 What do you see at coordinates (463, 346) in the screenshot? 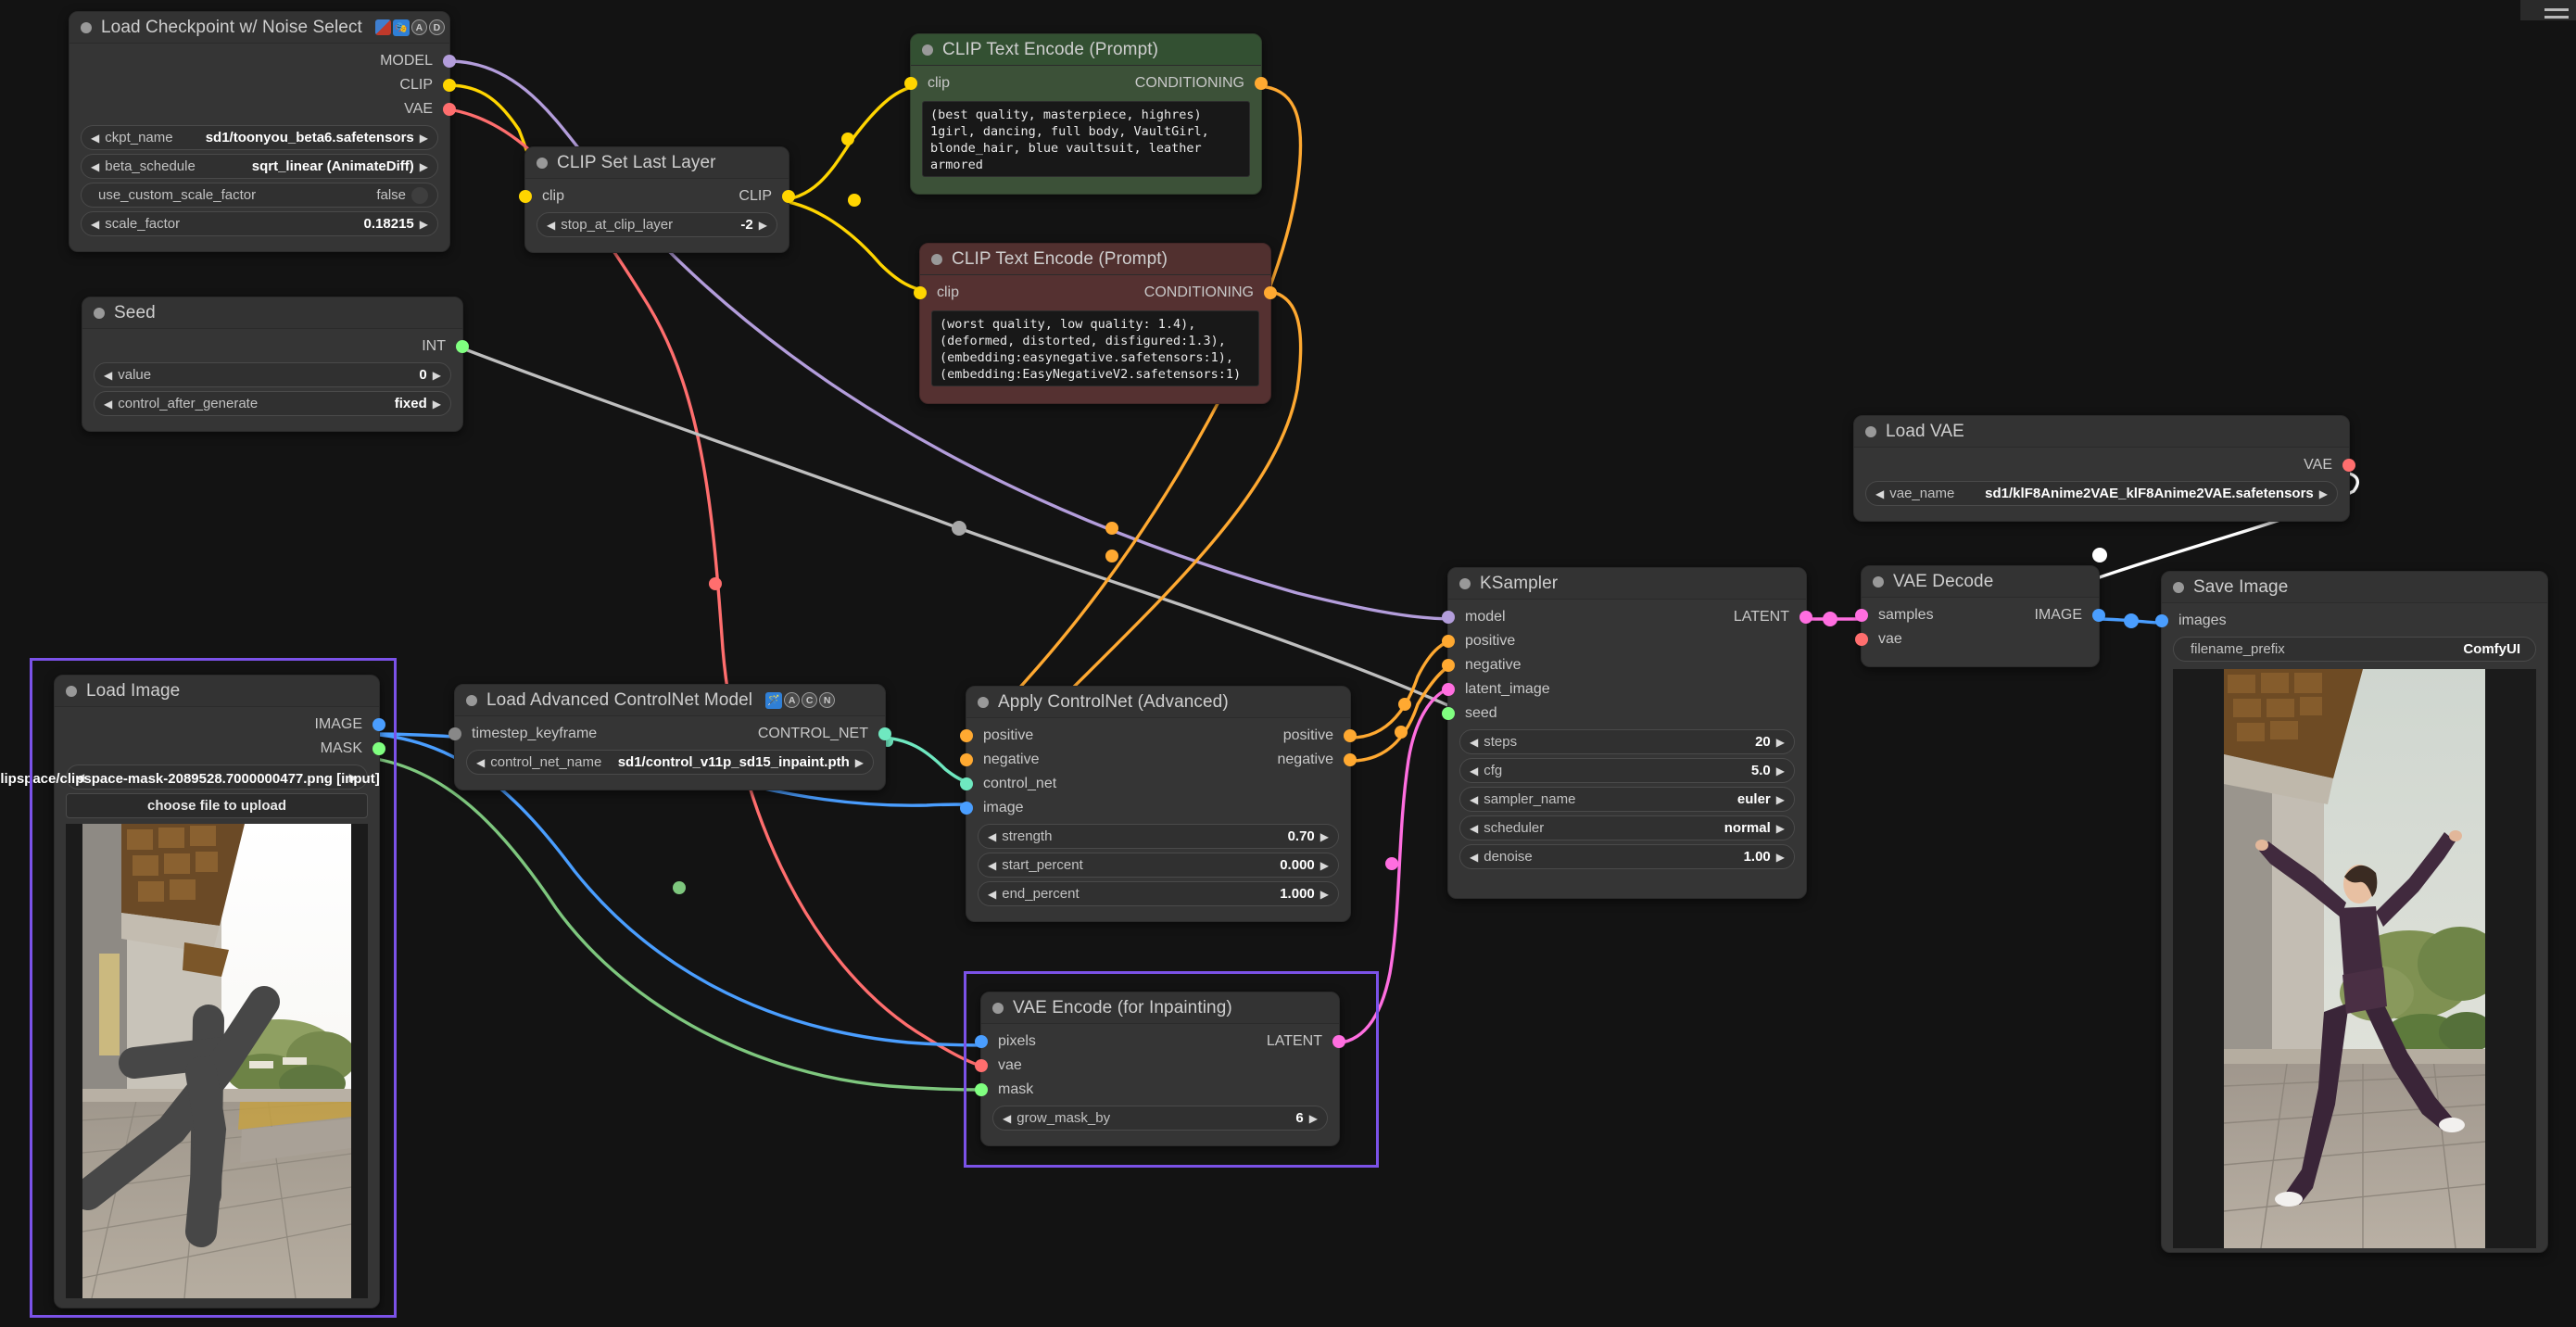
I see `slot-dot-int` at bounding box center [463, 346].